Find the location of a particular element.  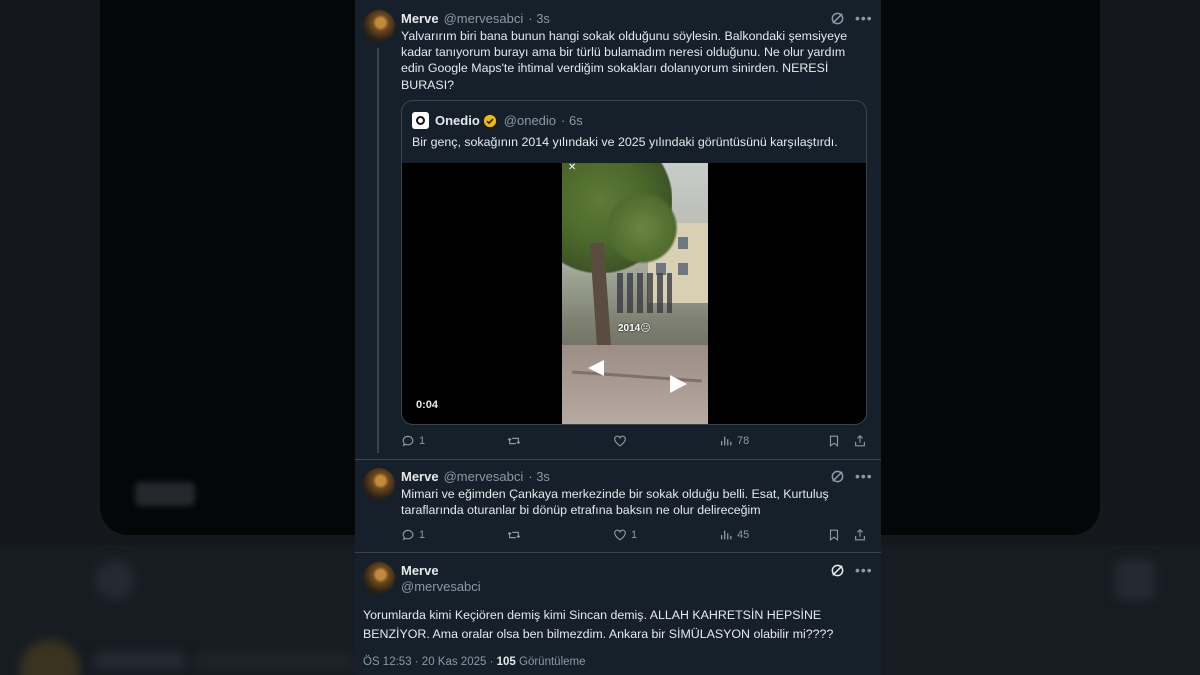

like-count: 1 is located at coordinates (634, 535).